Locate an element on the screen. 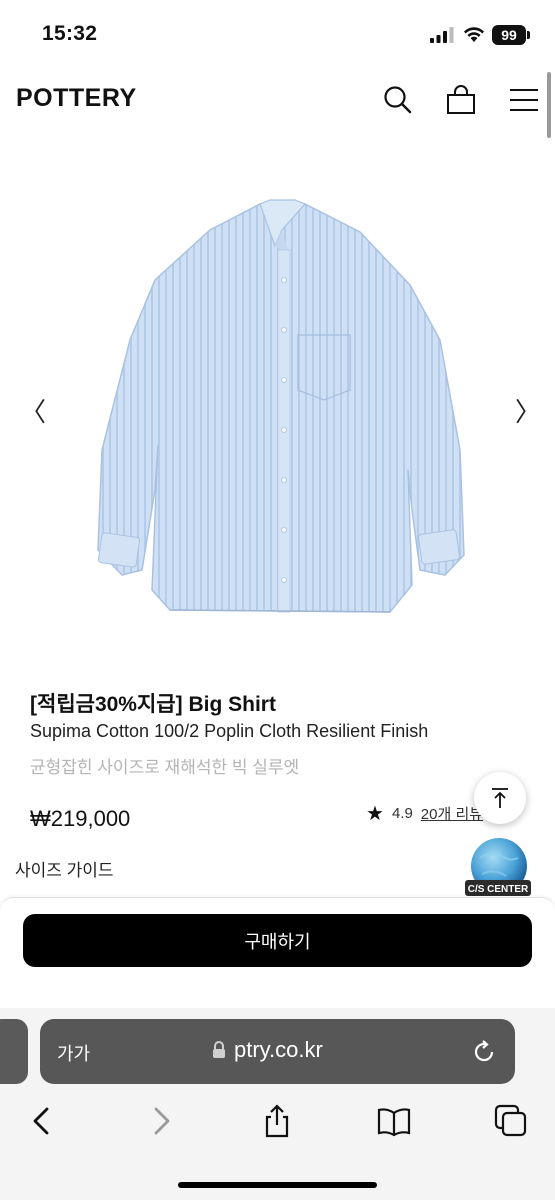 This screenshot has height=1200, width=555. page-scrollbar is located at coordinates (549, 105).